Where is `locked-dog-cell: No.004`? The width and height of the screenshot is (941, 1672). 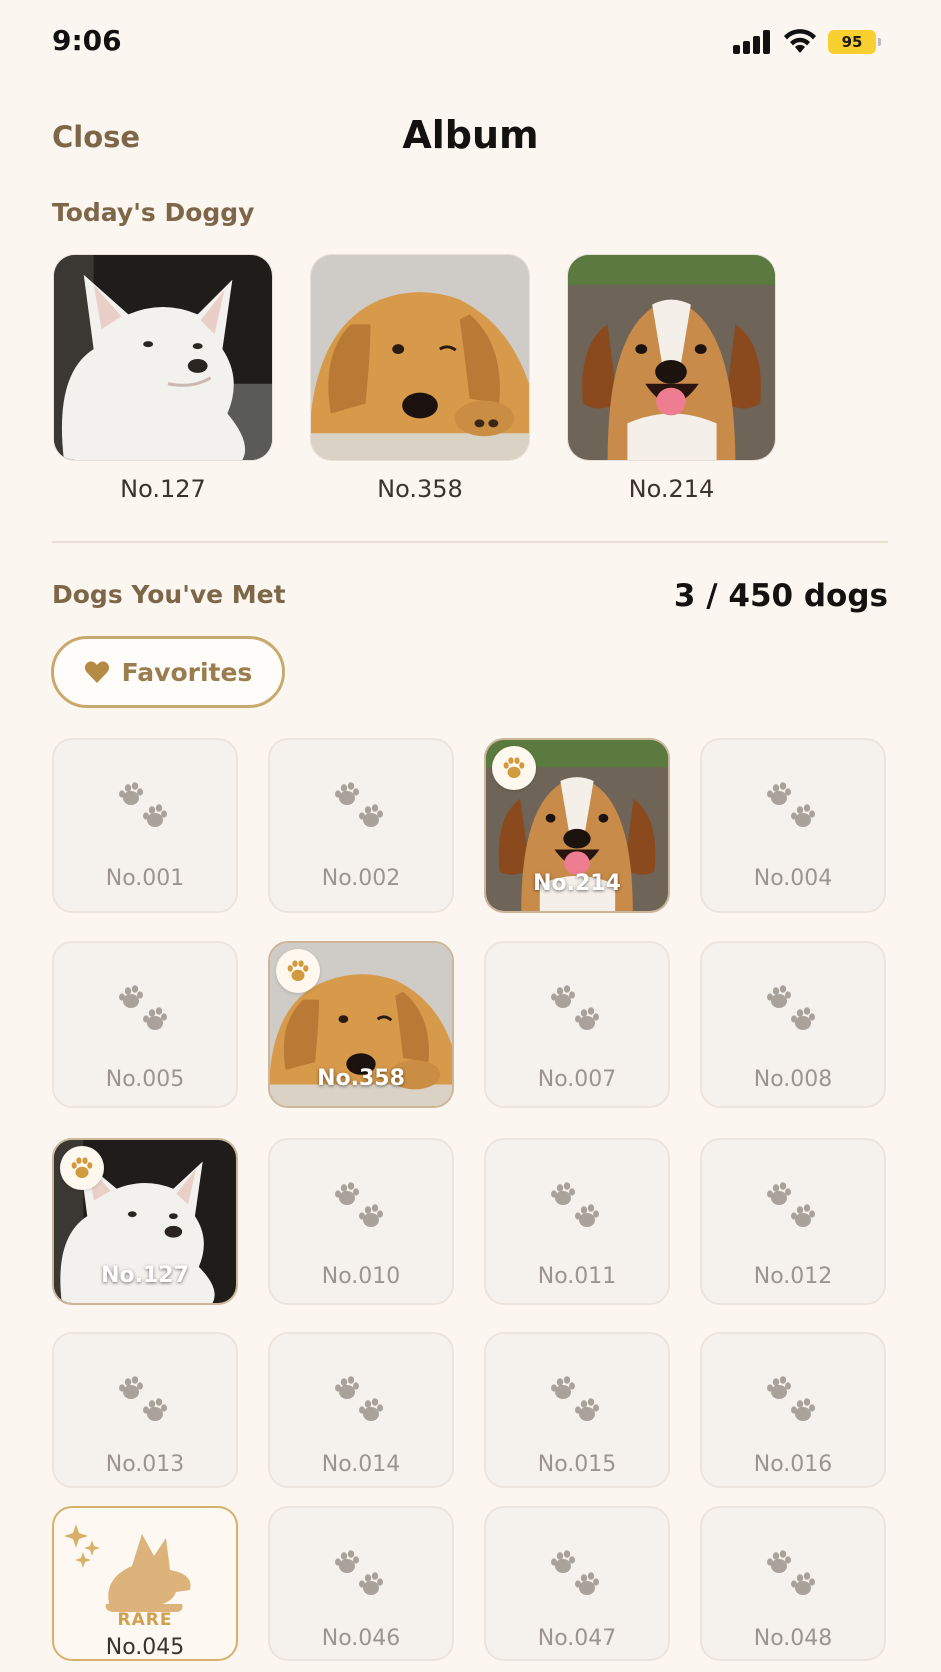
locked-dog-cell: No.004 is located at coordinates (793, 825).